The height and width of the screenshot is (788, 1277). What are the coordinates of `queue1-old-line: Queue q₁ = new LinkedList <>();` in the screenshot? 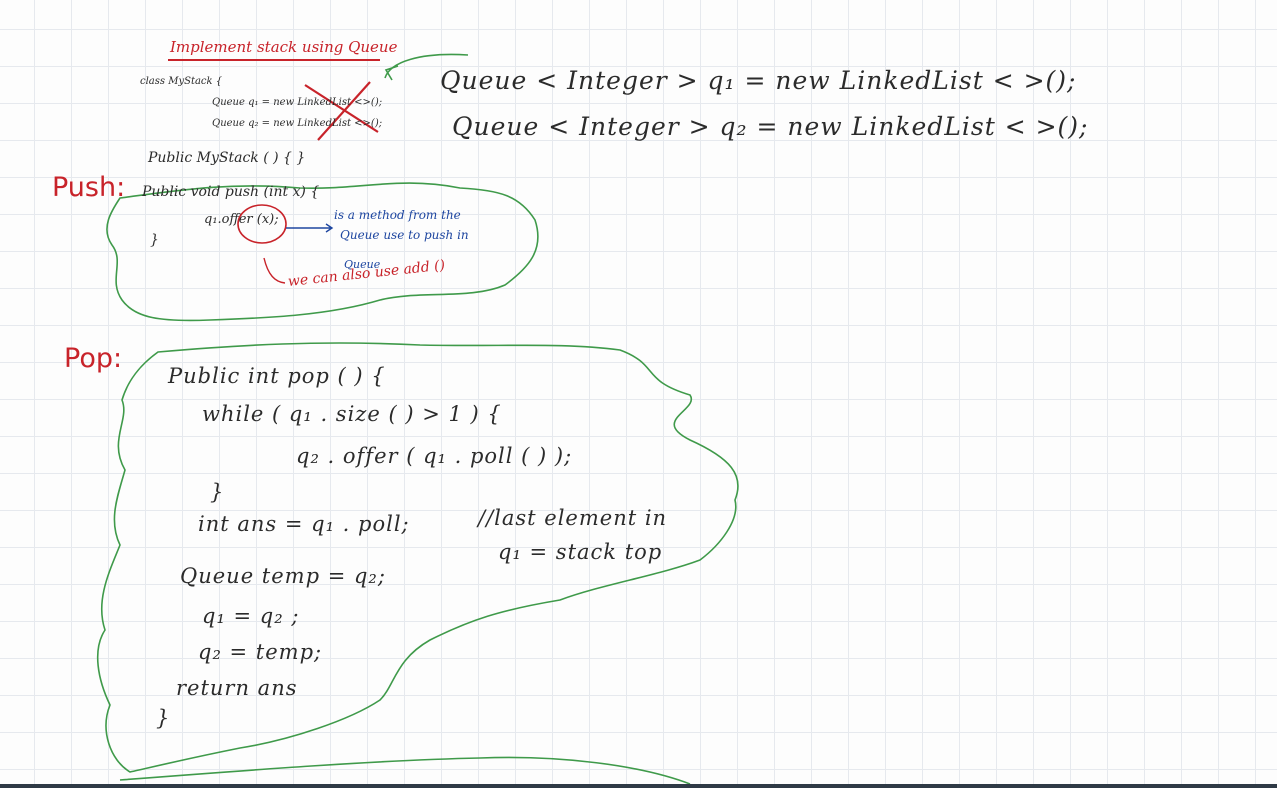 It's located at (297, 102).